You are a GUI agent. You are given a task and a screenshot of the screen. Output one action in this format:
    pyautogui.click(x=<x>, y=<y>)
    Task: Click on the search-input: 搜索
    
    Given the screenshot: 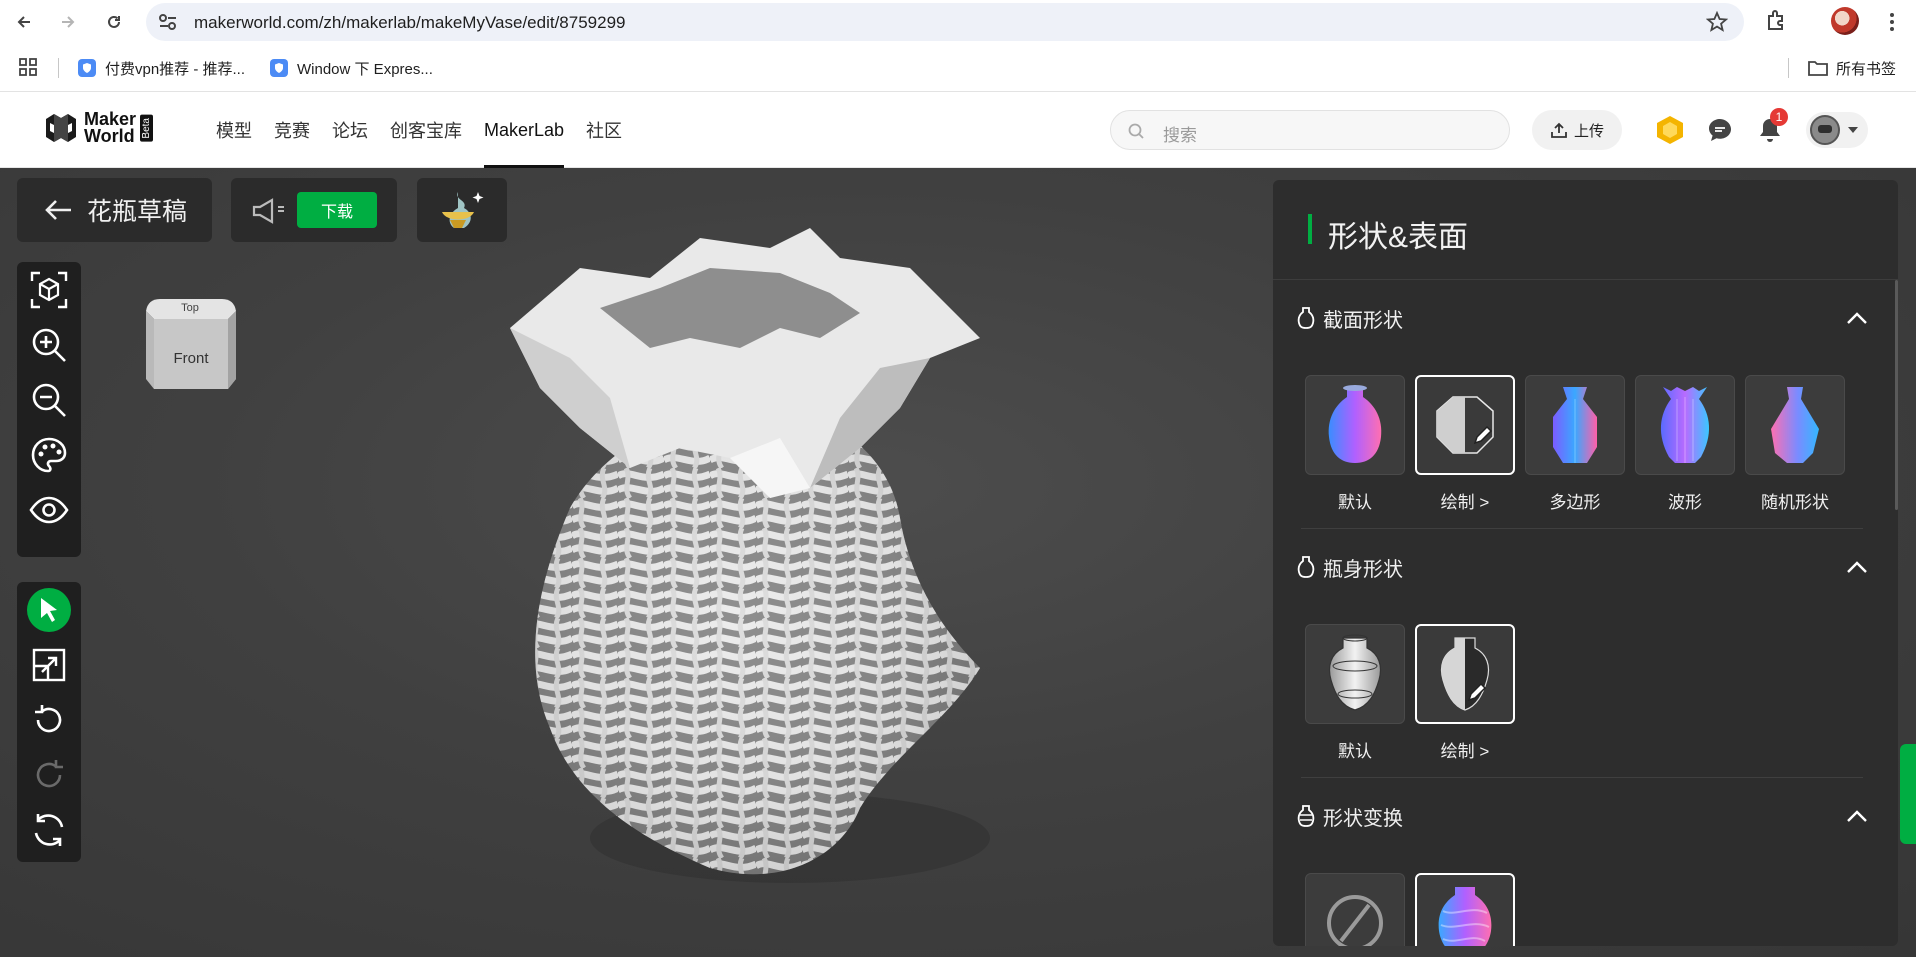 What is the action you would take?
    pyautogui.click(x=1310, y=130)
    